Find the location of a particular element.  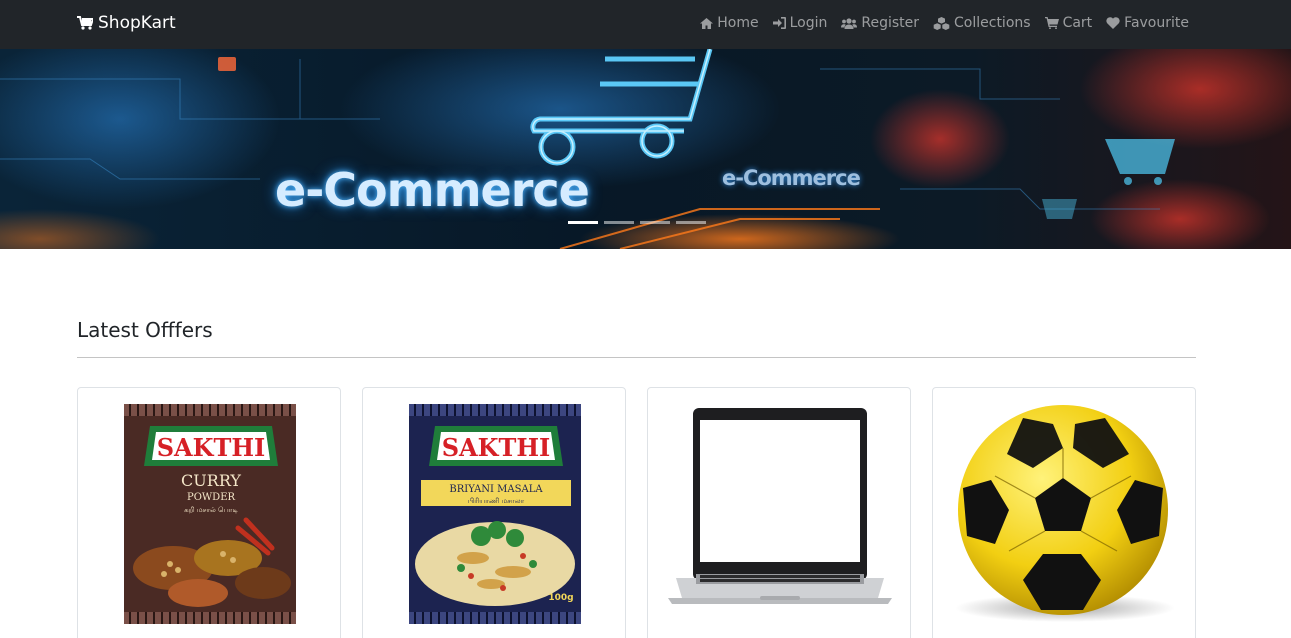

users-icon is located at coordinates (849, 23).